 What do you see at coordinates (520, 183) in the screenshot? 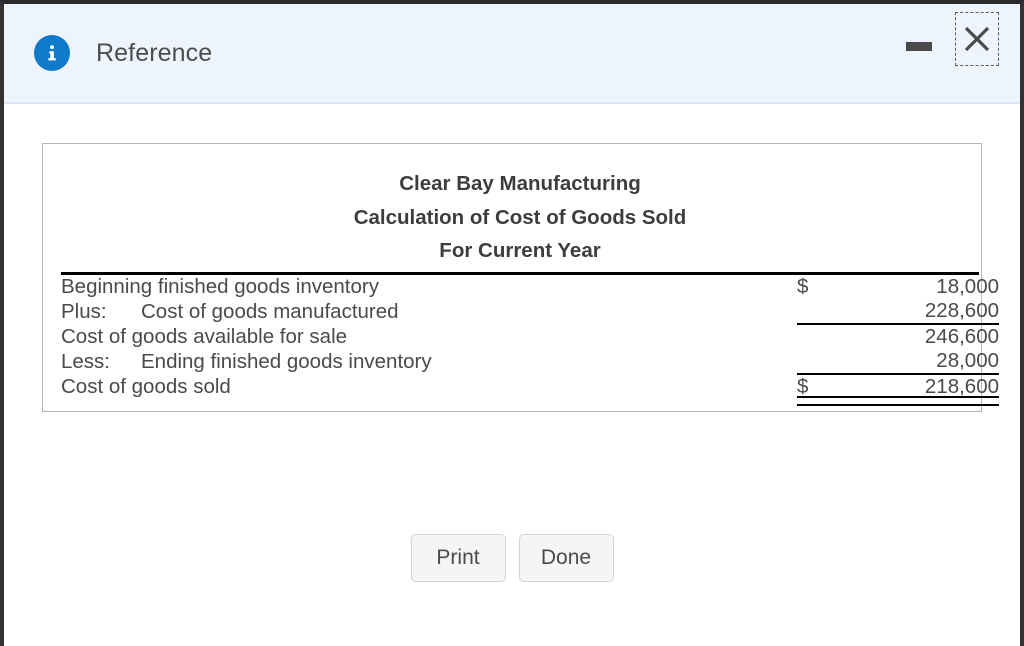
I see `statement-company-name: Clear Bay Manufacturing` at bounding box center [520, 183].